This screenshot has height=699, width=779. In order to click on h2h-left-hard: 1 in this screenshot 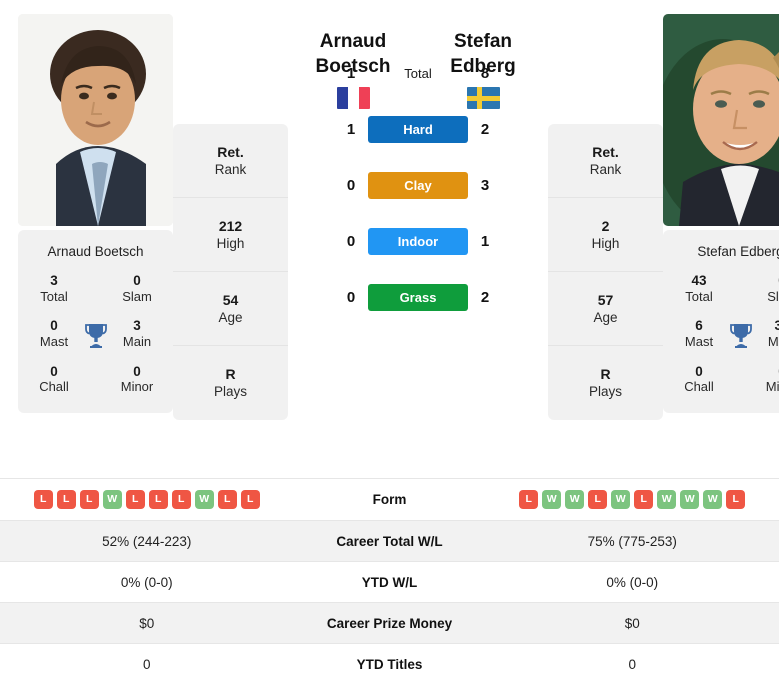, I will do `click(351, 129)`.